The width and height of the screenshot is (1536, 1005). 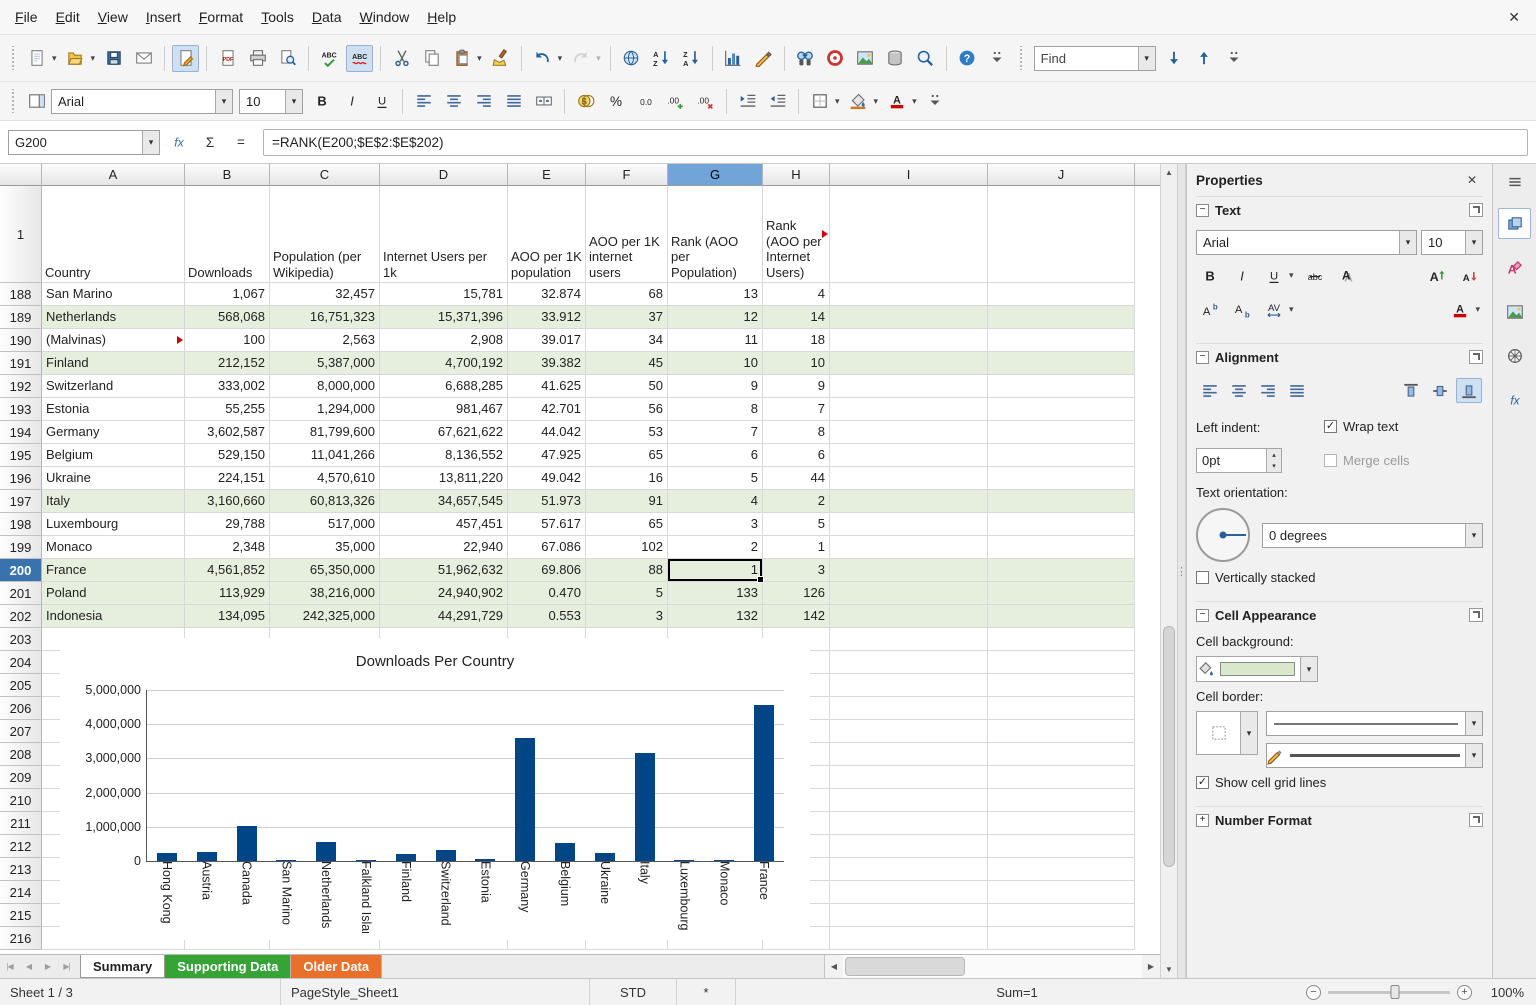 I want to click on cell-J207, so click(x=1061, y=731).